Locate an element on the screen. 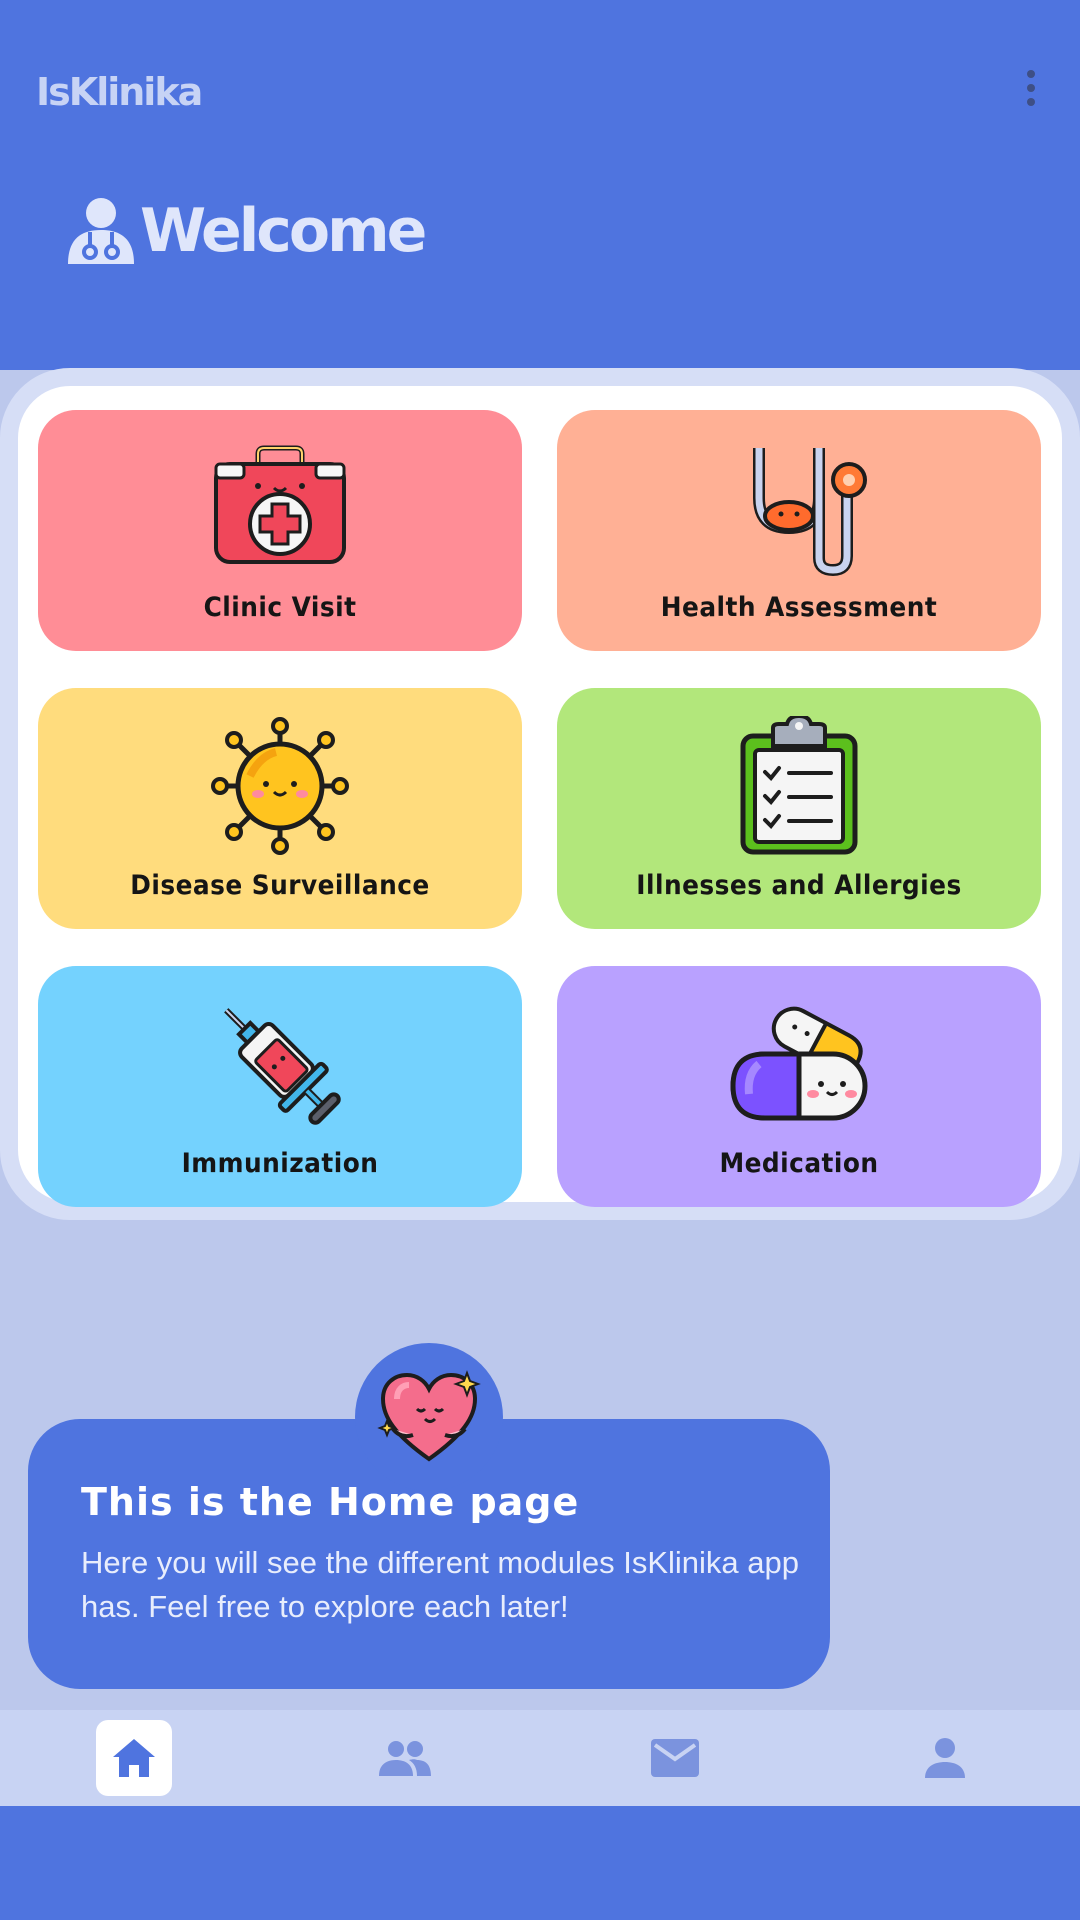 This screenshot has width=1080, height=1920. module-card-health-assessment: Health Assessment is located at coordinates (799, 530).